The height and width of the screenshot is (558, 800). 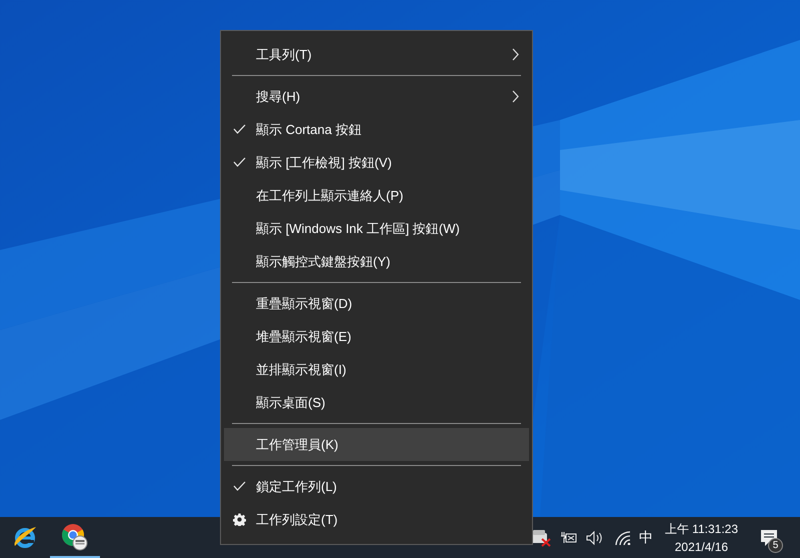 I want to click on menu-item: 工作管理員(K), so click(x=376, y=444).